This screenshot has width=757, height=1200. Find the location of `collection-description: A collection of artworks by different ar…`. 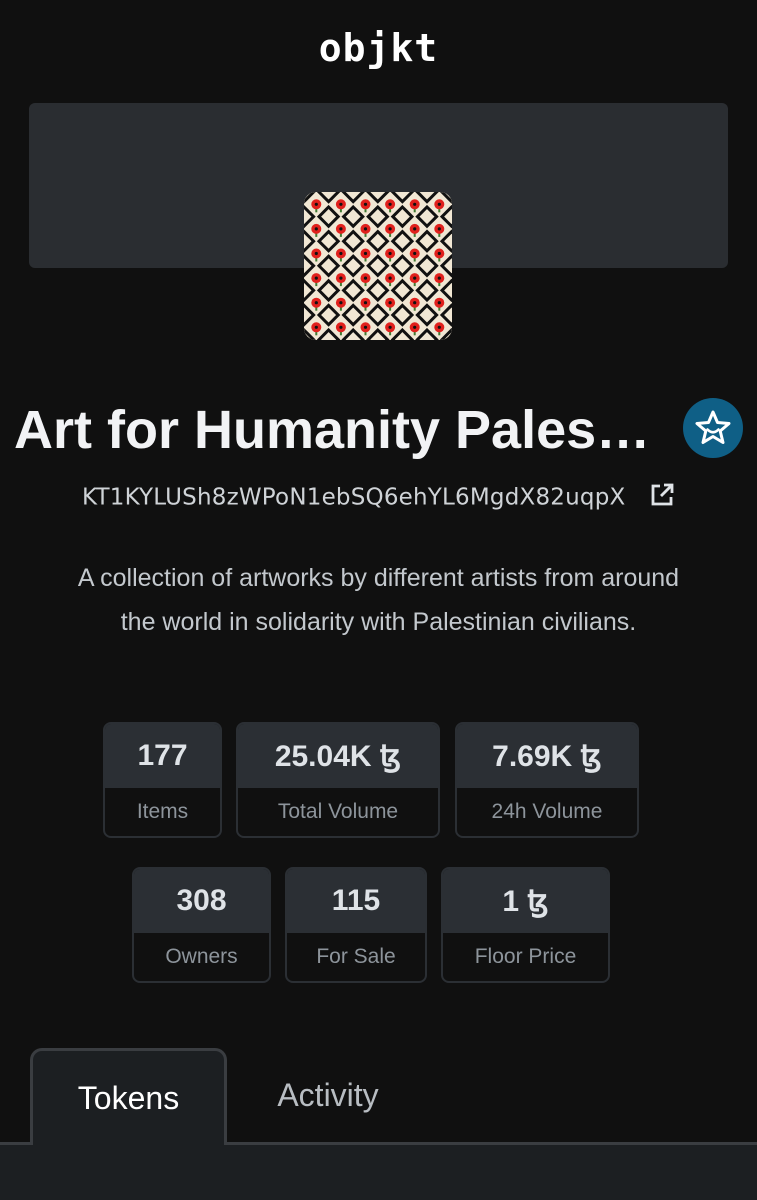

collection-description: A collection of artworks by different ar… is located at coordinates (378, 600).